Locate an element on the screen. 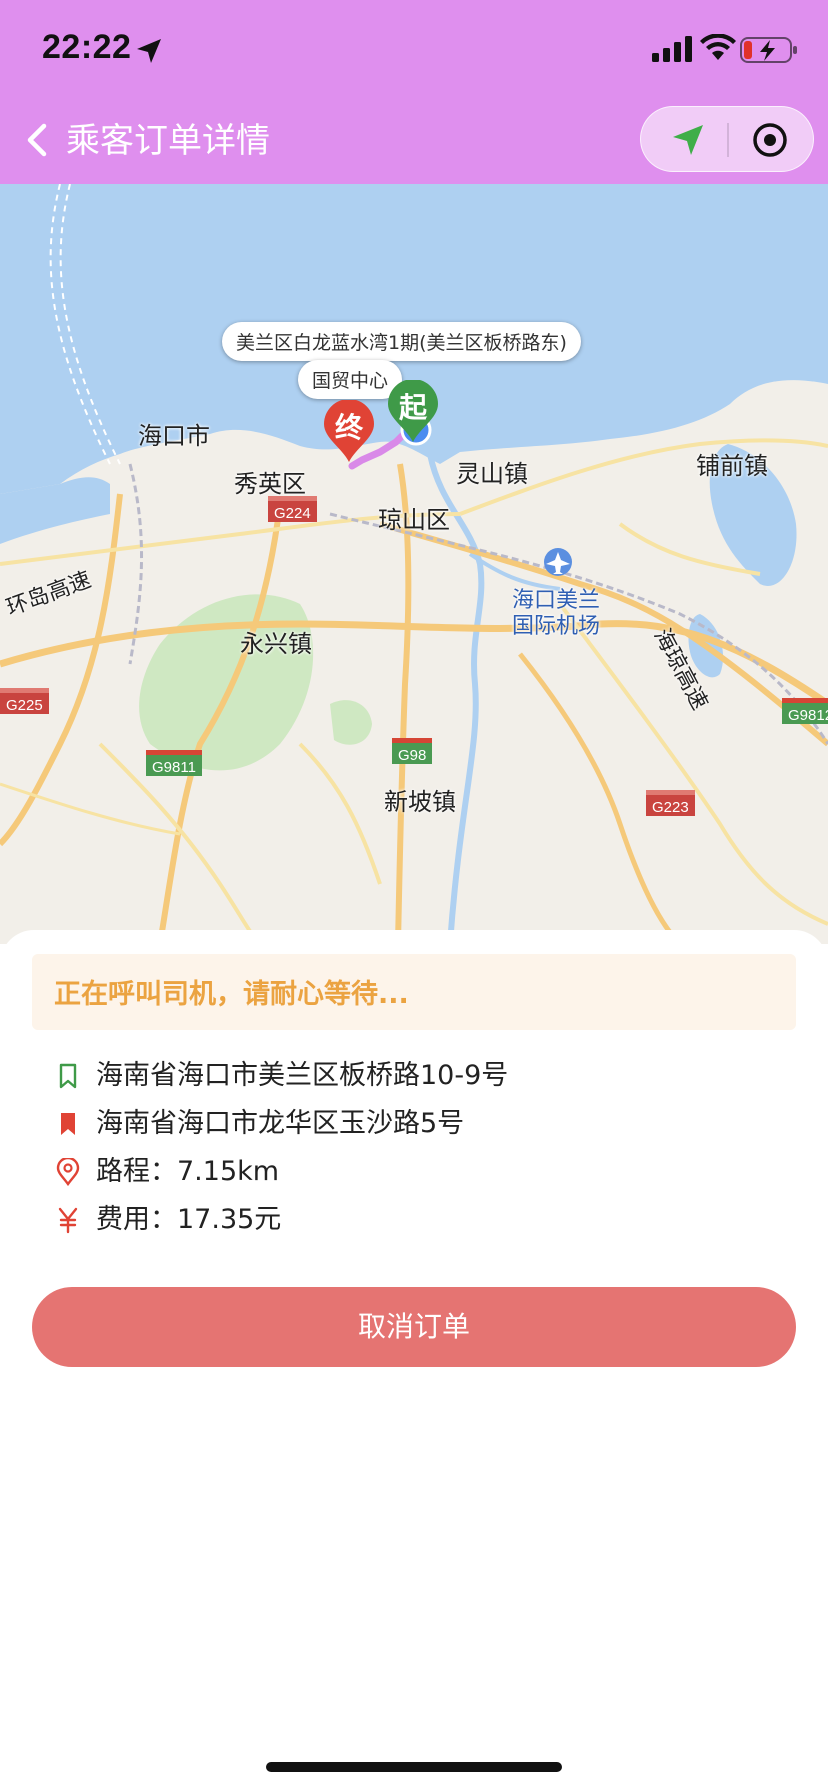  map-label-airport-2: 国际机场 is located at coordinates (556, 626).